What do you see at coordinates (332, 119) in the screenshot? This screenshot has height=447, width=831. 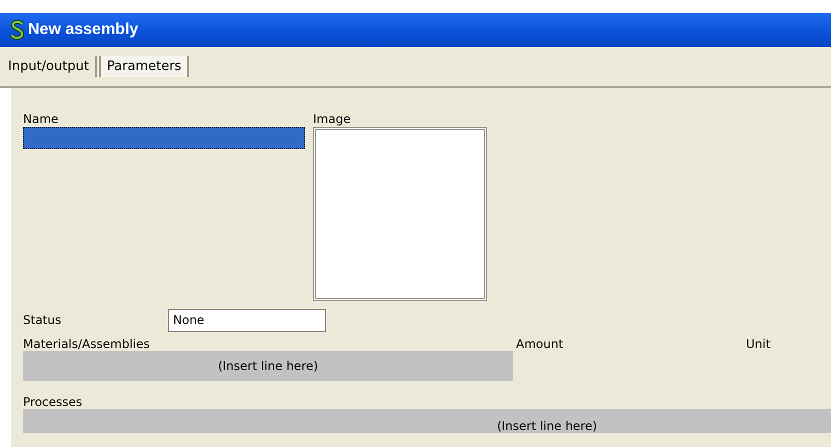 I see `field-label: Image` at bounding box center [332, 119].